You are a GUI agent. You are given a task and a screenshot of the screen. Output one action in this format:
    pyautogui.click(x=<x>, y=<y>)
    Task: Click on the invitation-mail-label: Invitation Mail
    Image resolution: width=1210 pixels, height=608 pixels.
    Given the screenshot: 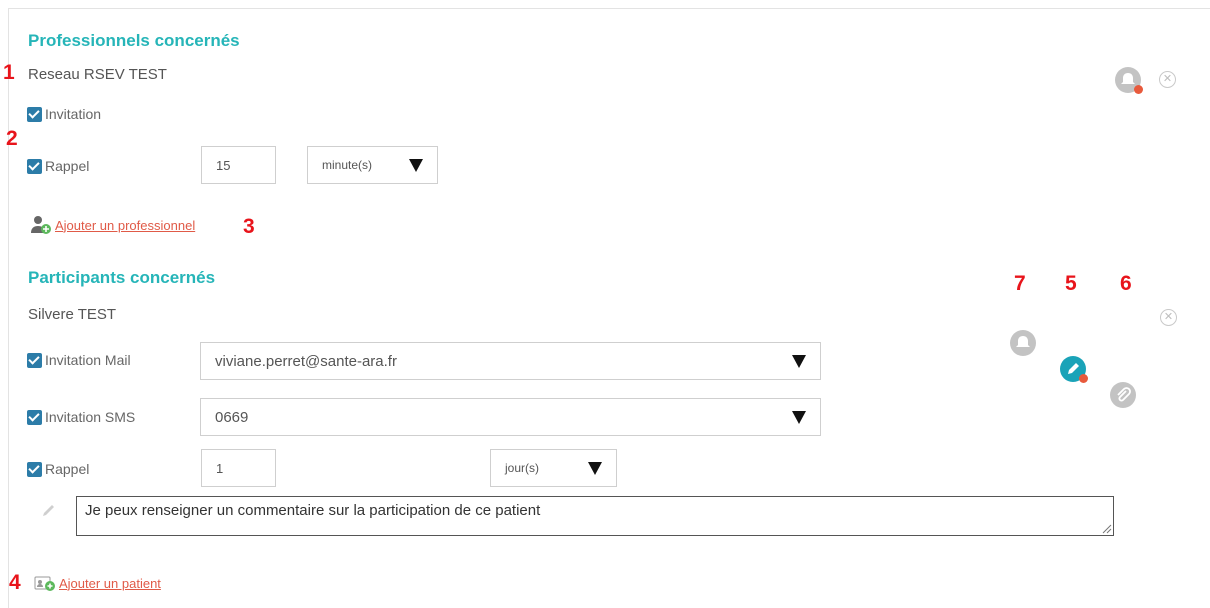 What is the action you would take?
    pyautogui.click(x=88, y=360)
    